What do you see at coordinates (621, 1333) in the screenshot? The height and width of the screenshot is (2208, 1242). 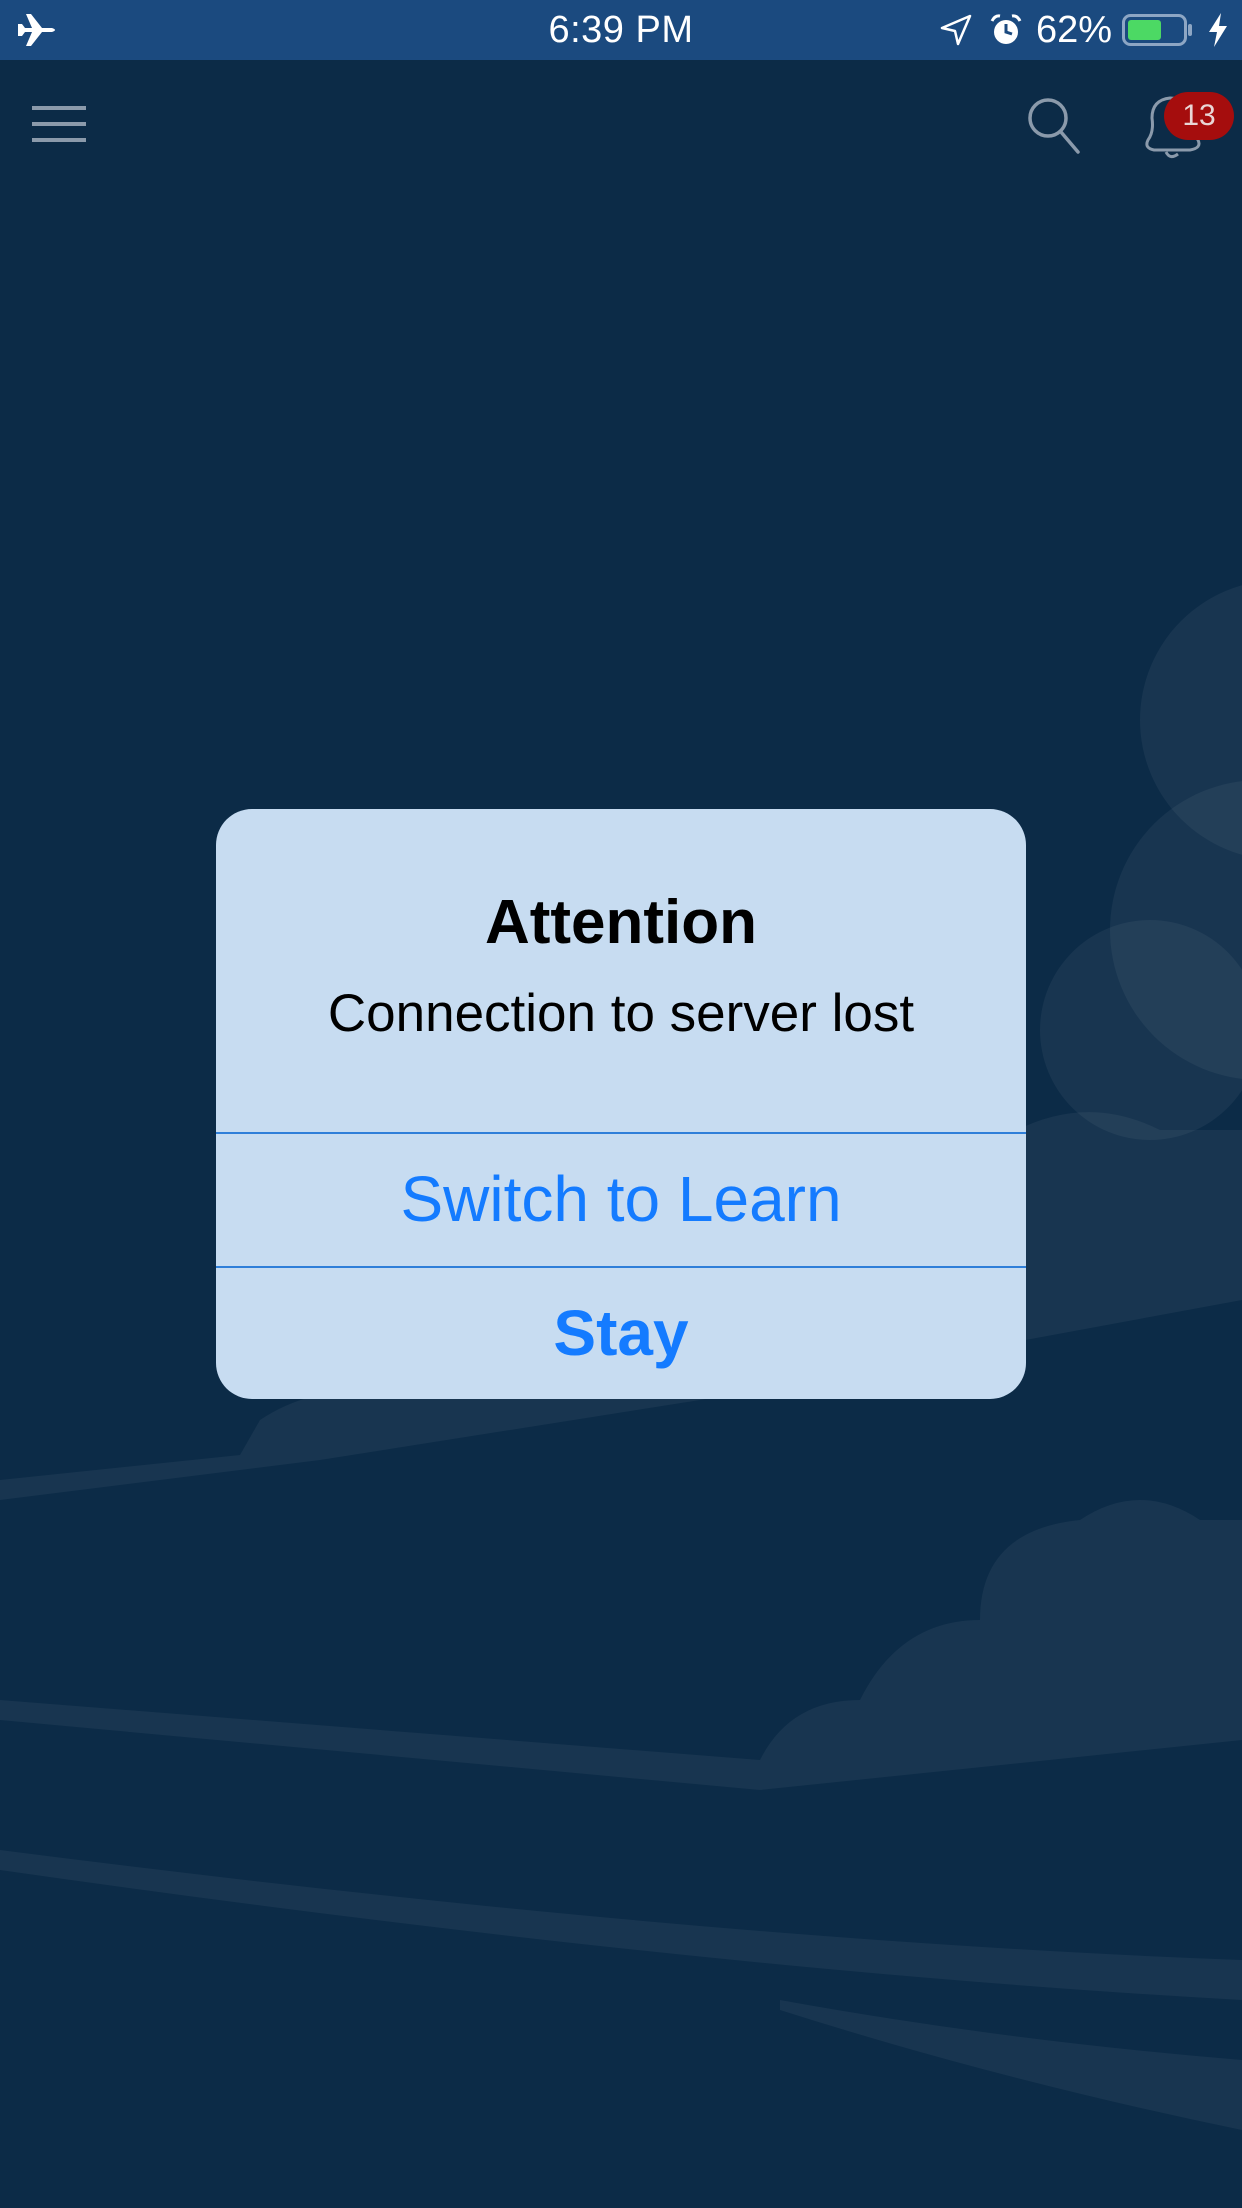 I see `stay-button: Stay` at bounding box center [621, 1333].